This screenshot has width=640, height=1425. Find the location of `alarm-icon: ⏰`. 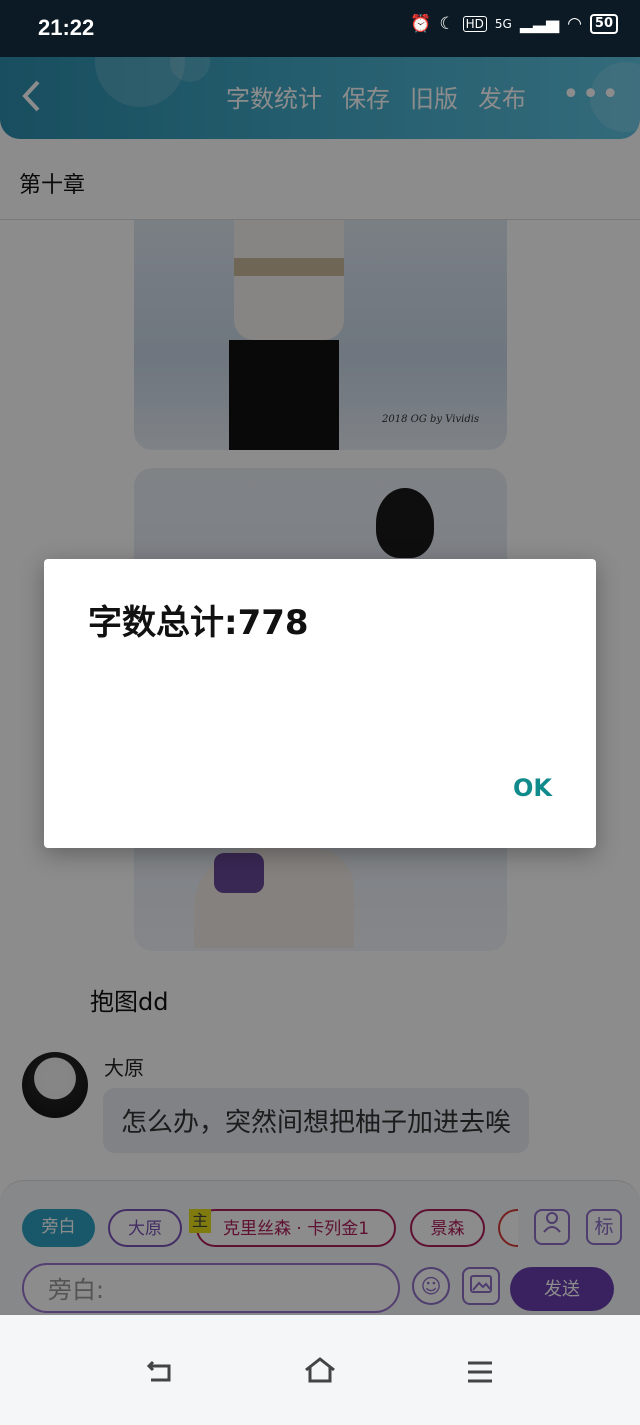

alarm-icon: ⏰ is located at coordinates (421, 24).